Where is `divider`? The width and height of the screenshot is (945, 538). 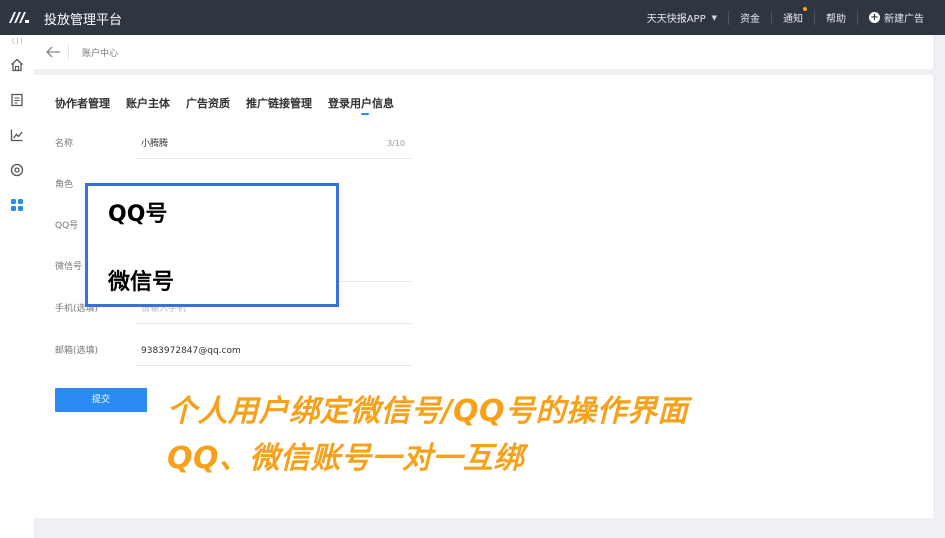
divider is located at coordinates (68, 52).